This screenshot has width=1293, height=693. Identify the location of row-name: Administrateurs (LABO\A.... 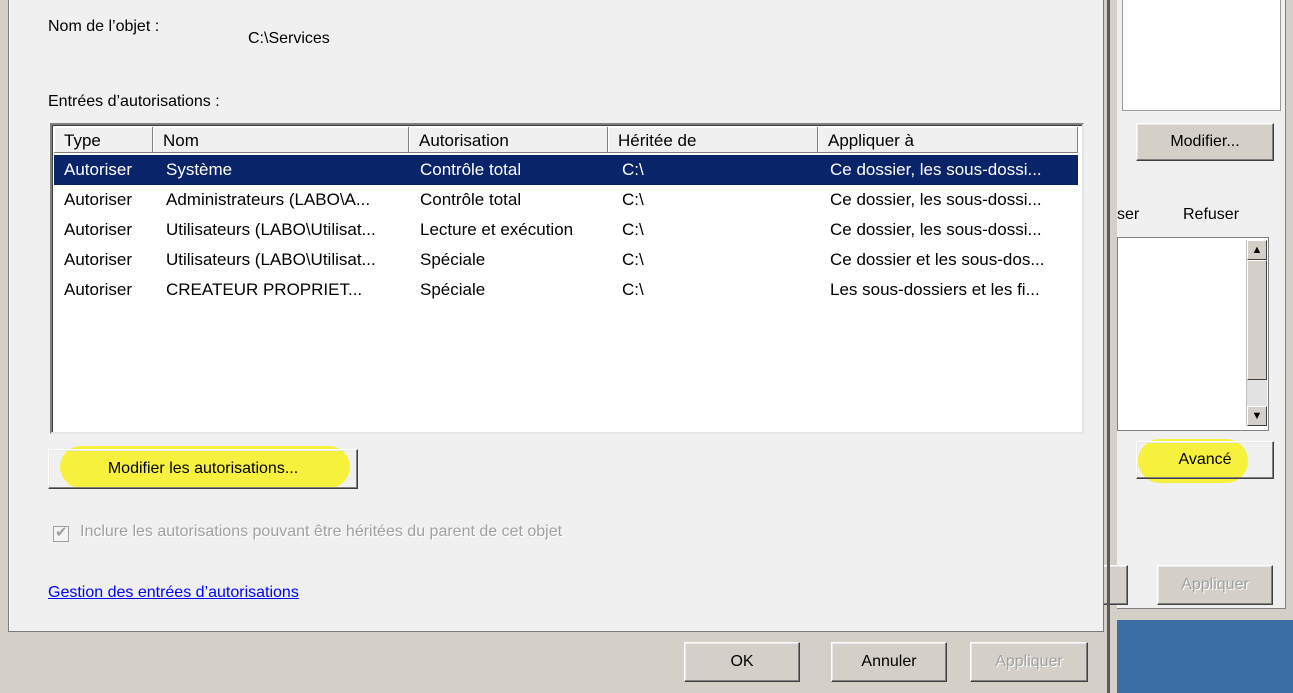
(268, 199).